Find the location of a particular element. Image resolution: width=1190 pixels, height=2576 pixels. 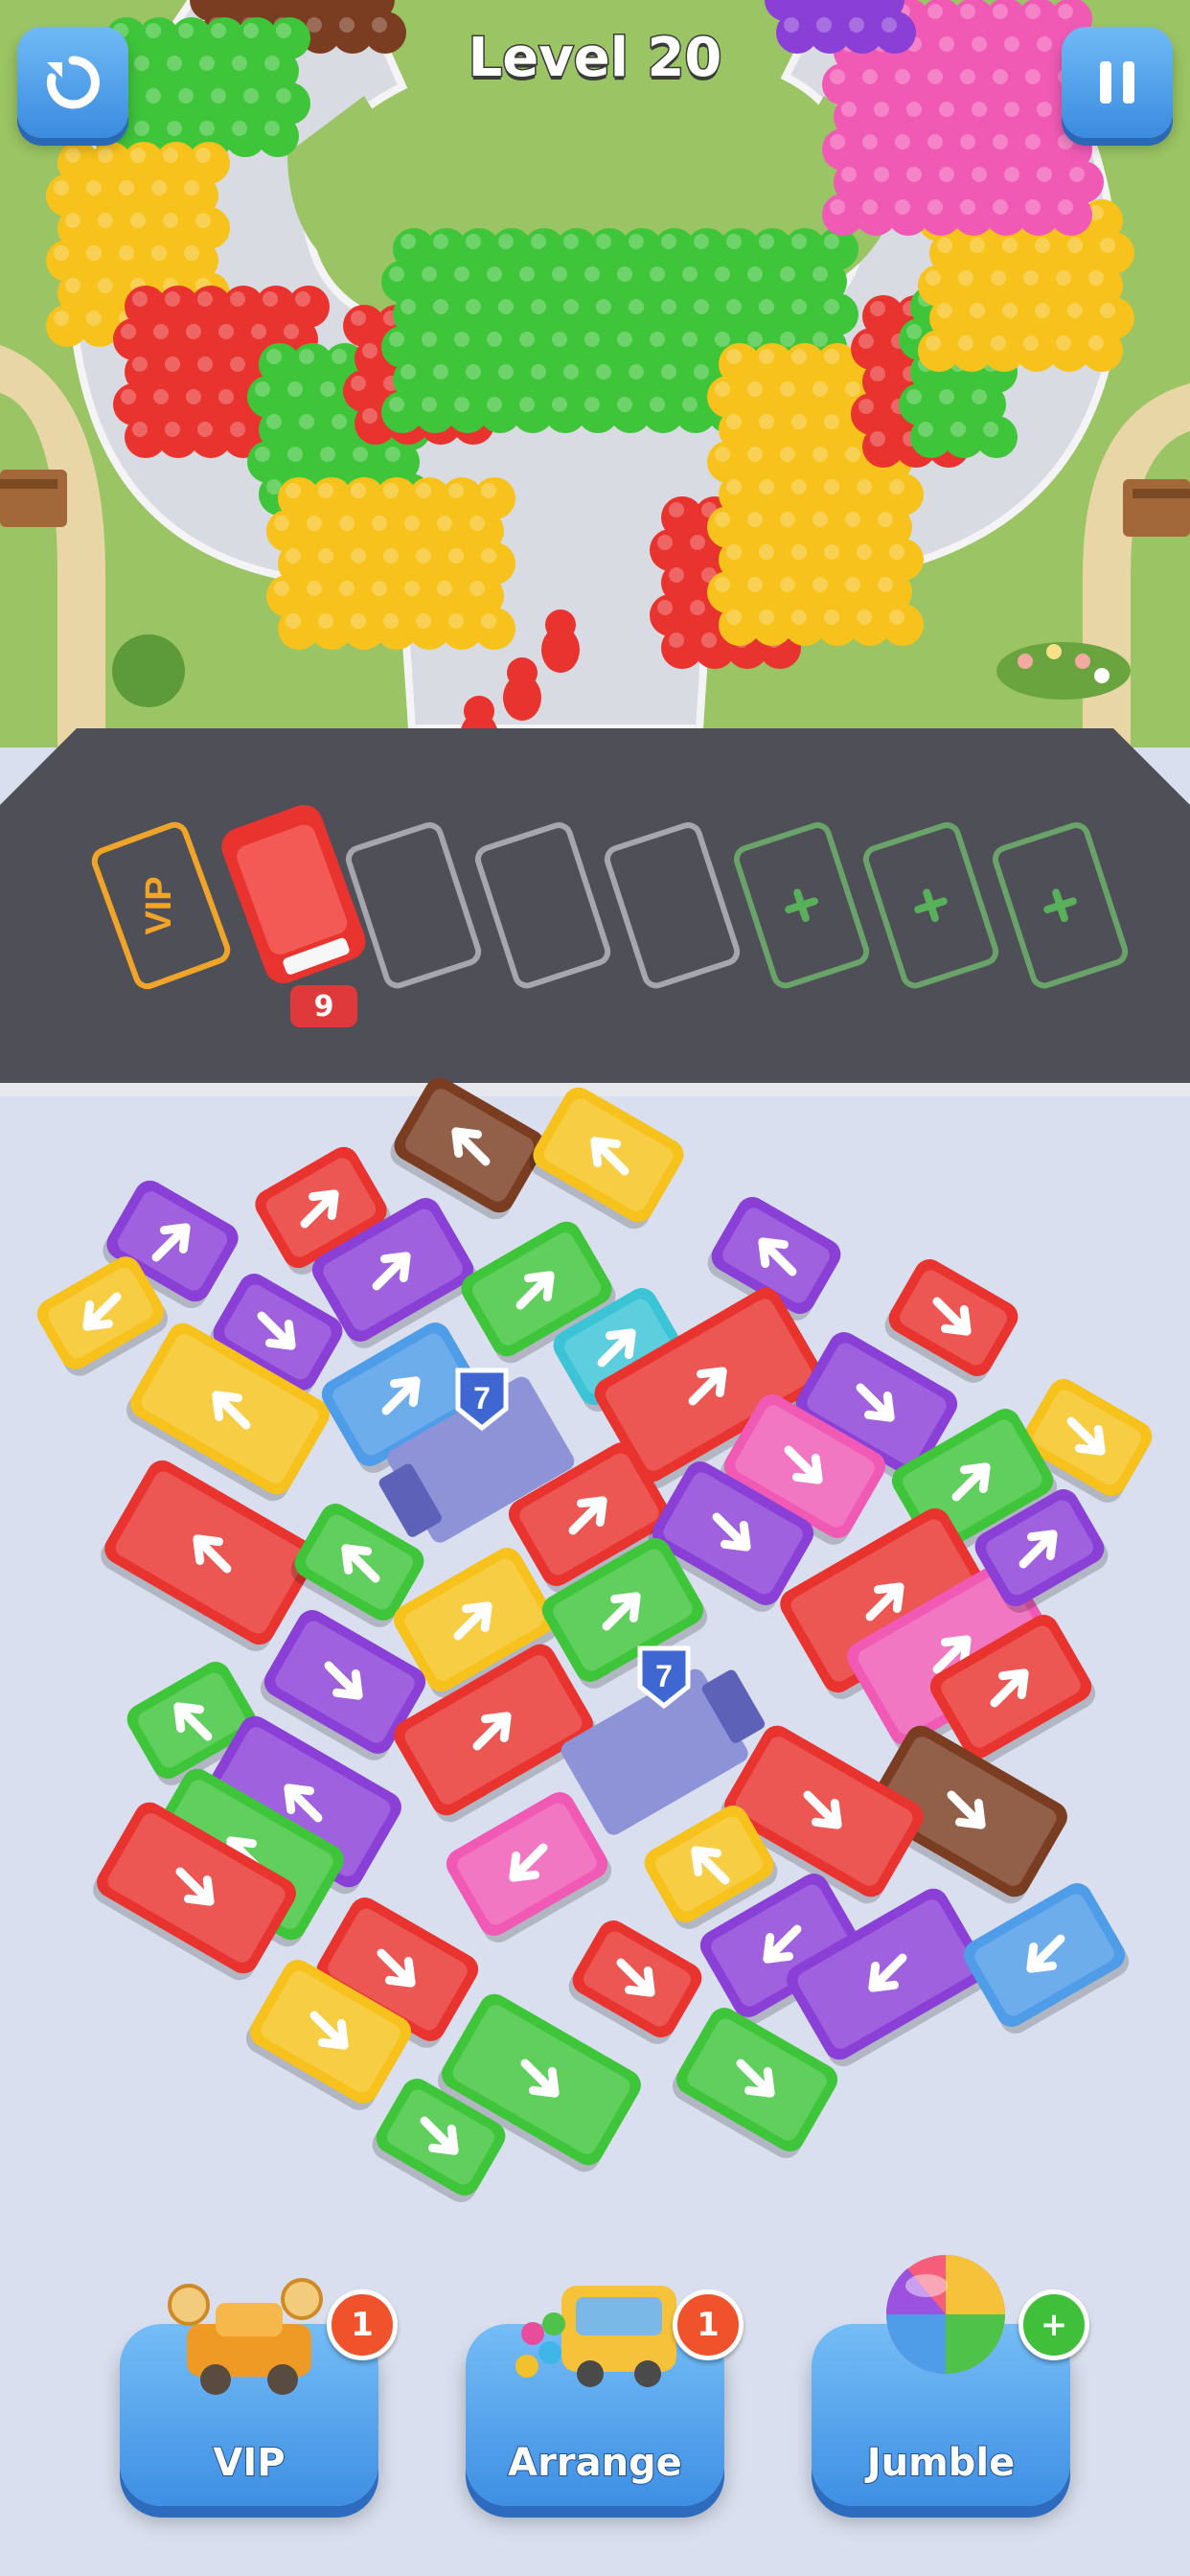

crowd-group-yellow is located at coordinates (390, 563).